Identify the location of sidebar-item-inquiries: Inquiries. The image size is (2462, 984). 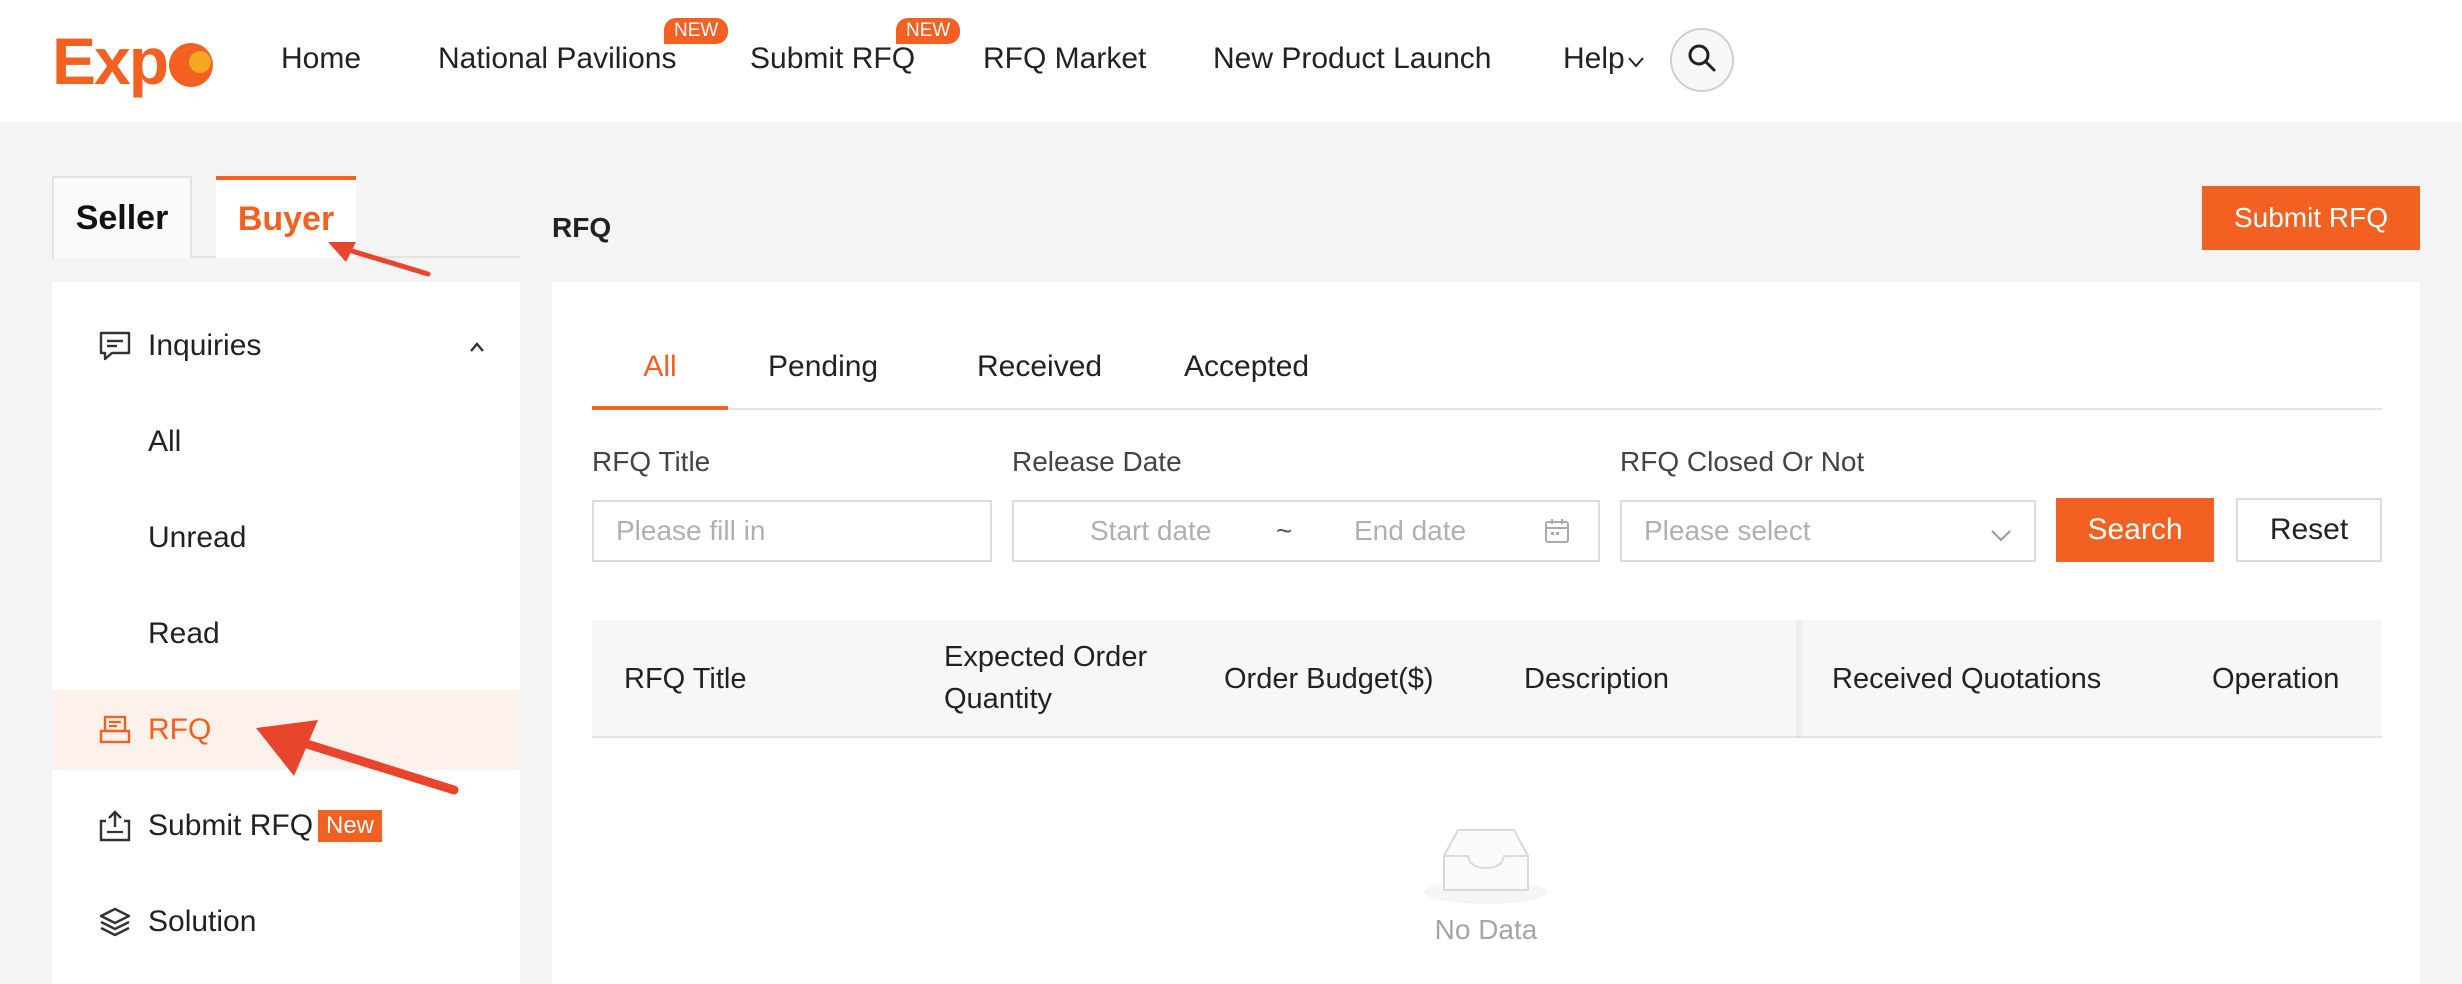
(286, 346).